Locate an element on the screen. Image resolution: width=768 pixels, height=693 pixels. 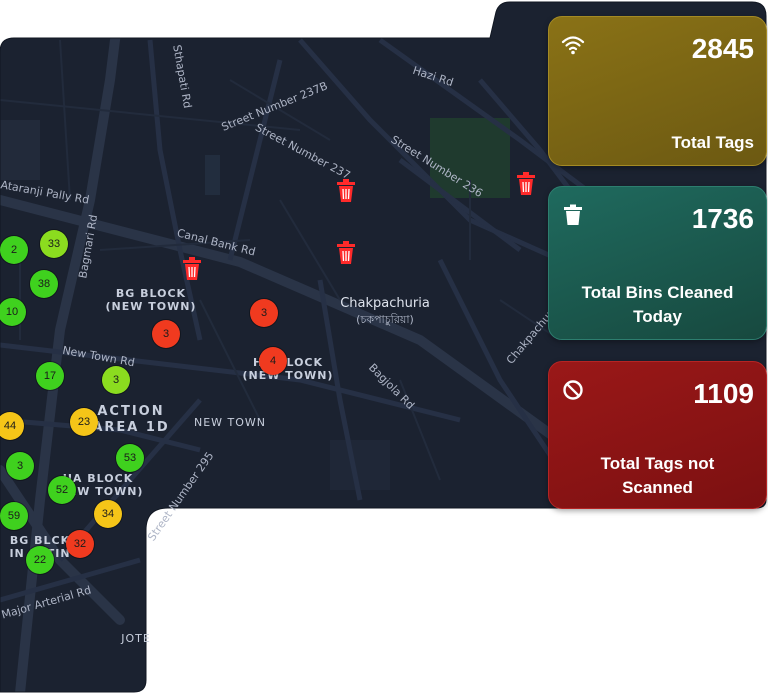
place-name: Chakpachuria is located at coordinates (385, 303).